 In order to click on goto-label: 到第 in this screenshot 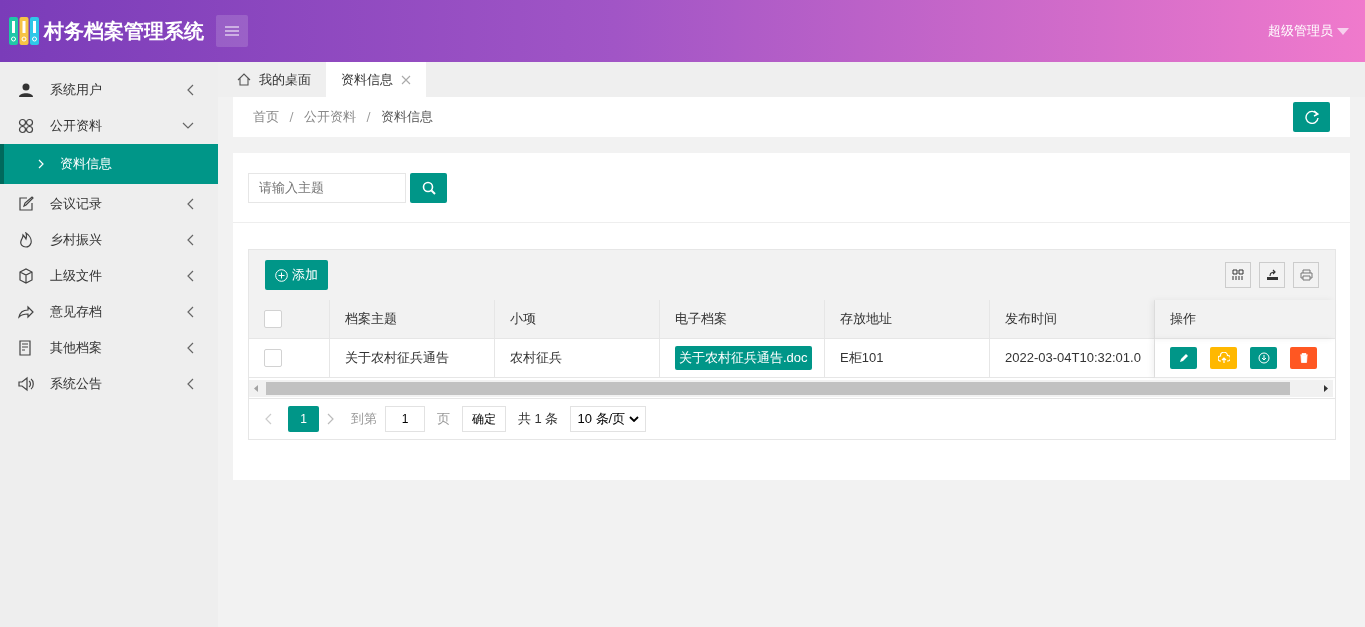, I will do `click(364, 418)`.